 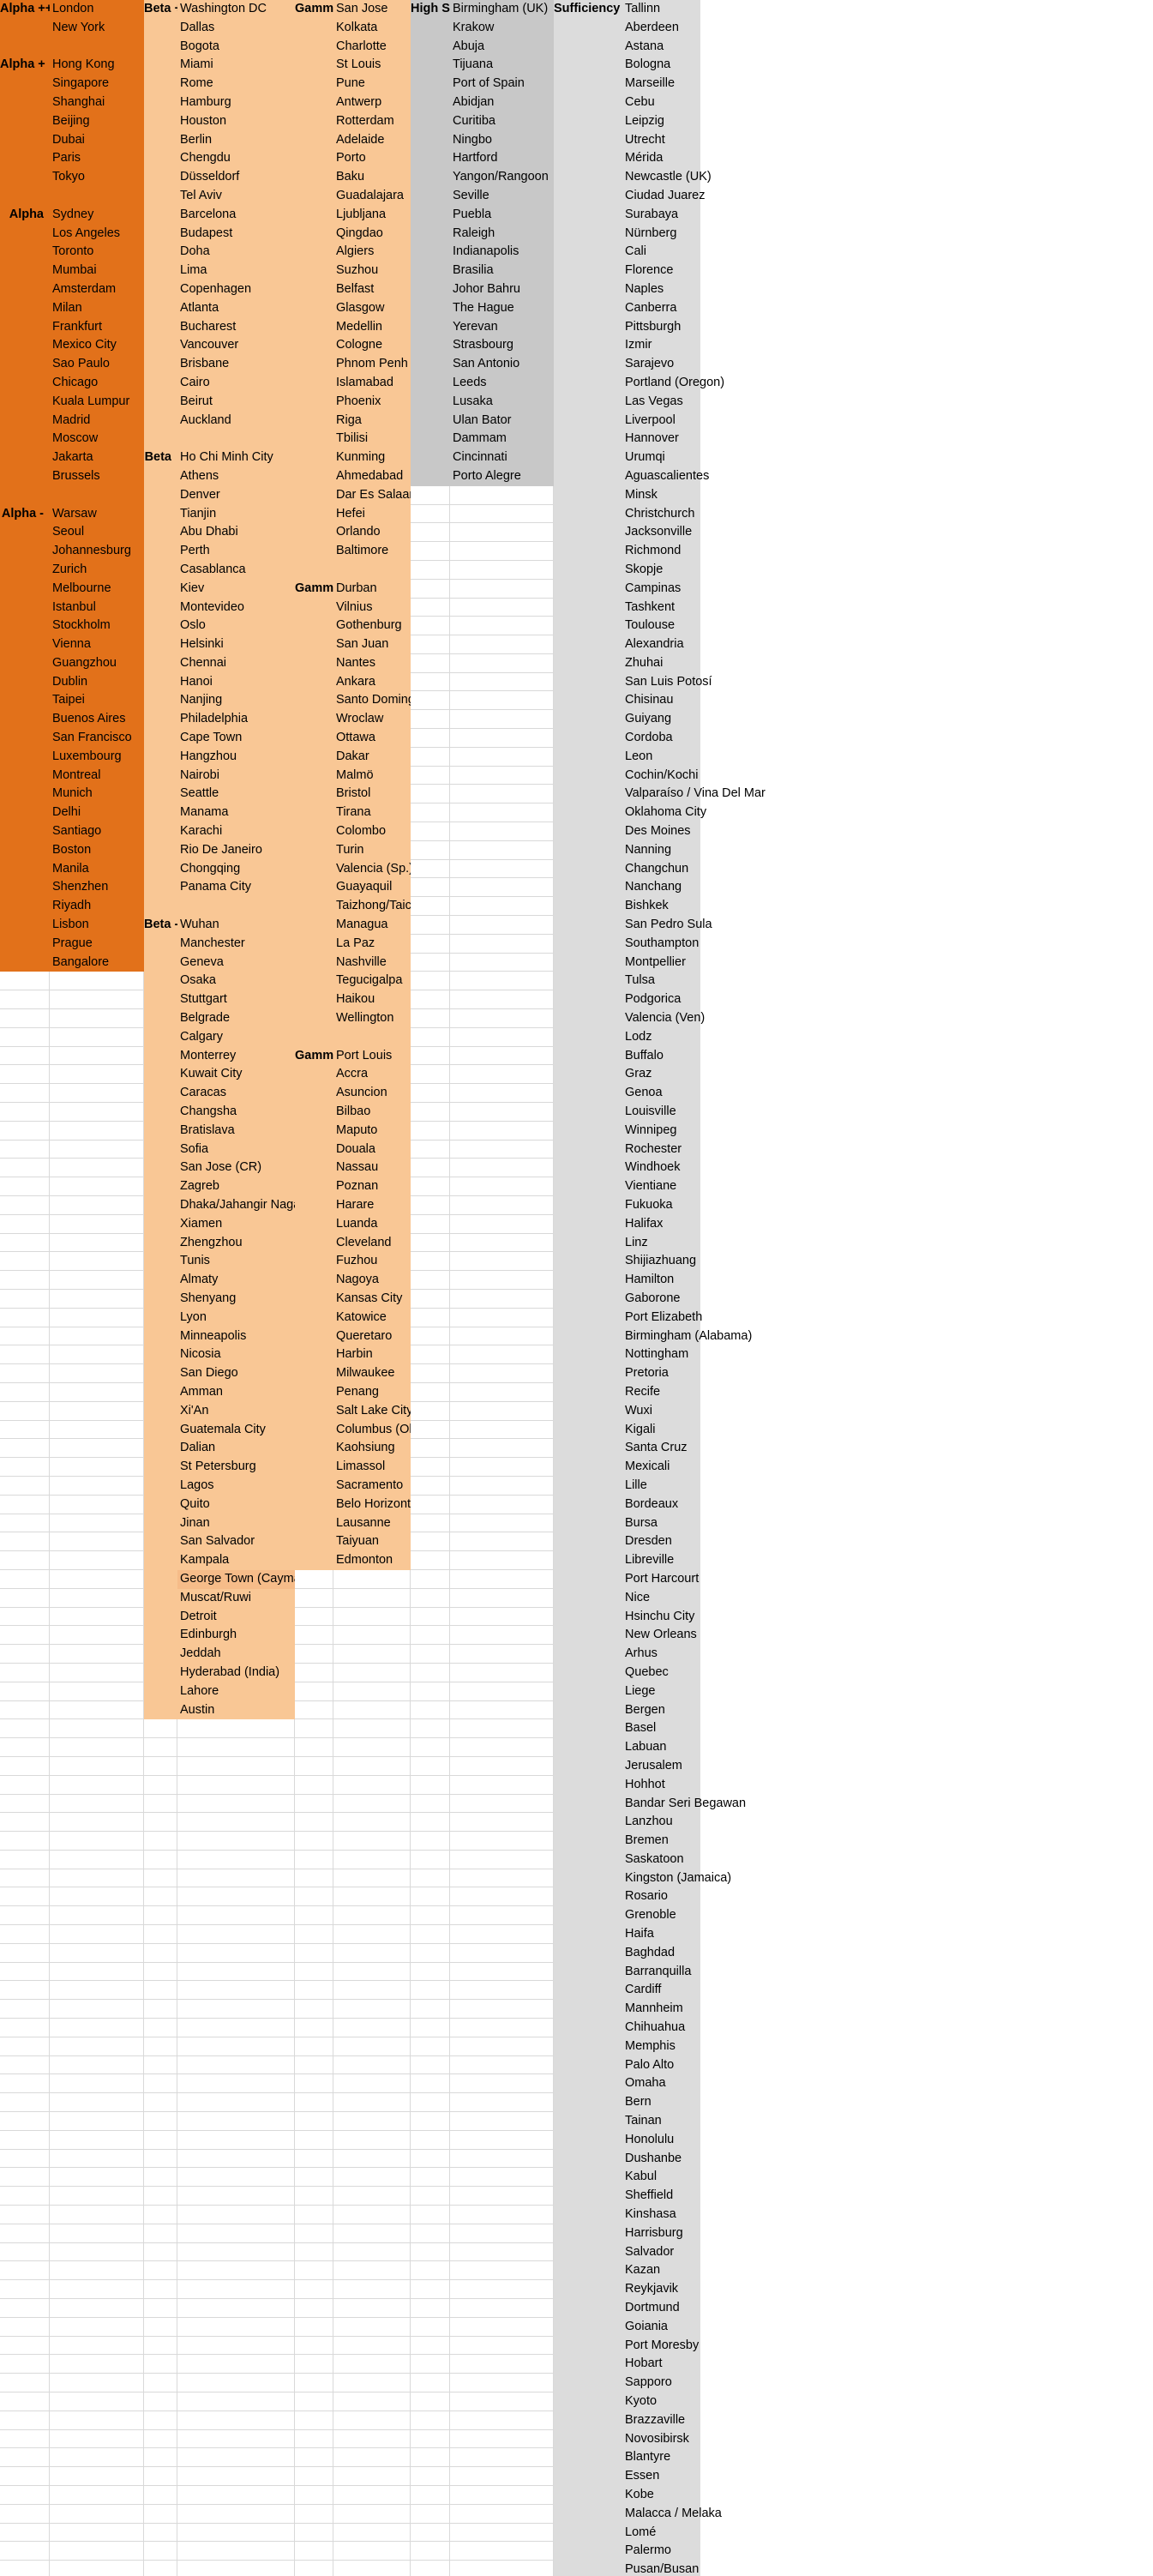 What do you see at coordinates (502, 346) in the screenshot?
I see `city-item: Strasbourg` at bounding box center [502, 346].